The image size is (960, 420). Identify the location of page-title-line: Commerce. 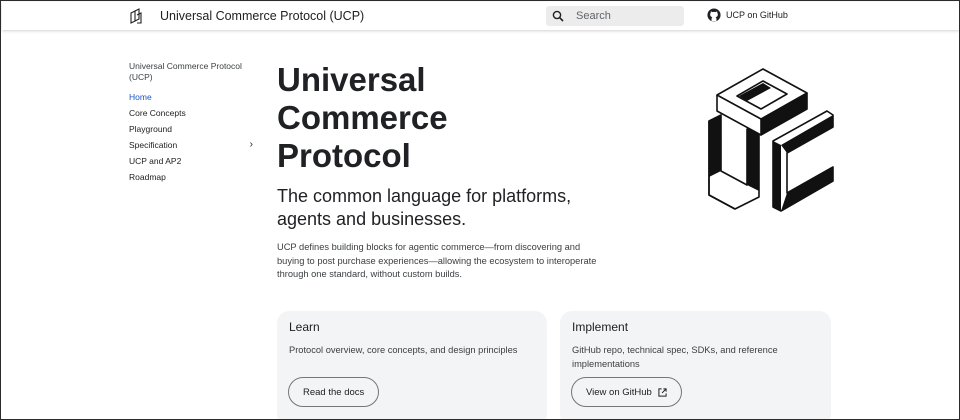
(362, 117).